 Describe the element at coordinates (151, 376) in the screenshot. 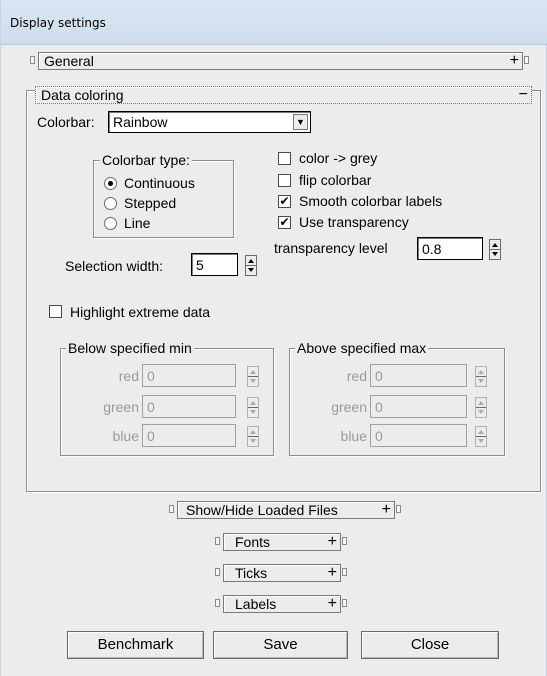

I see `below-red-value: 0` at that location.